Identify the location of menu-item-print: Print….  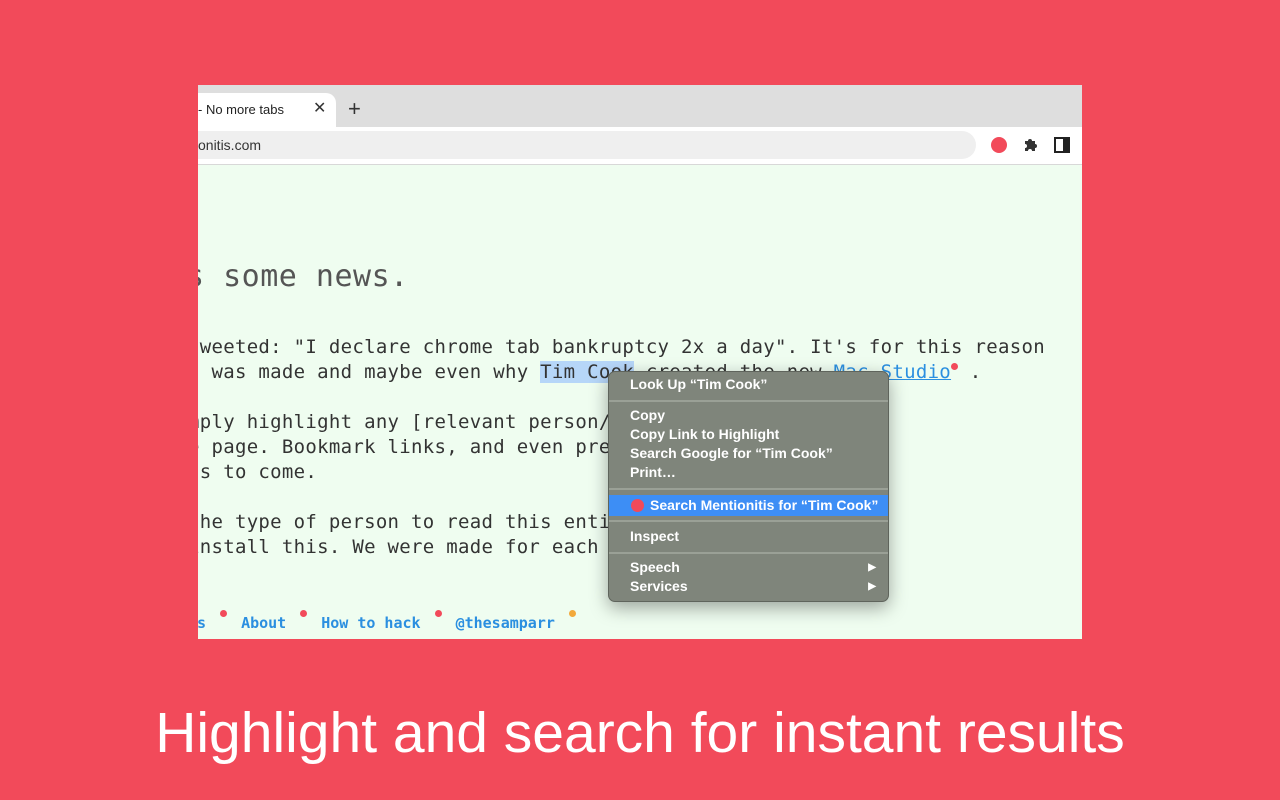
(748, 472).